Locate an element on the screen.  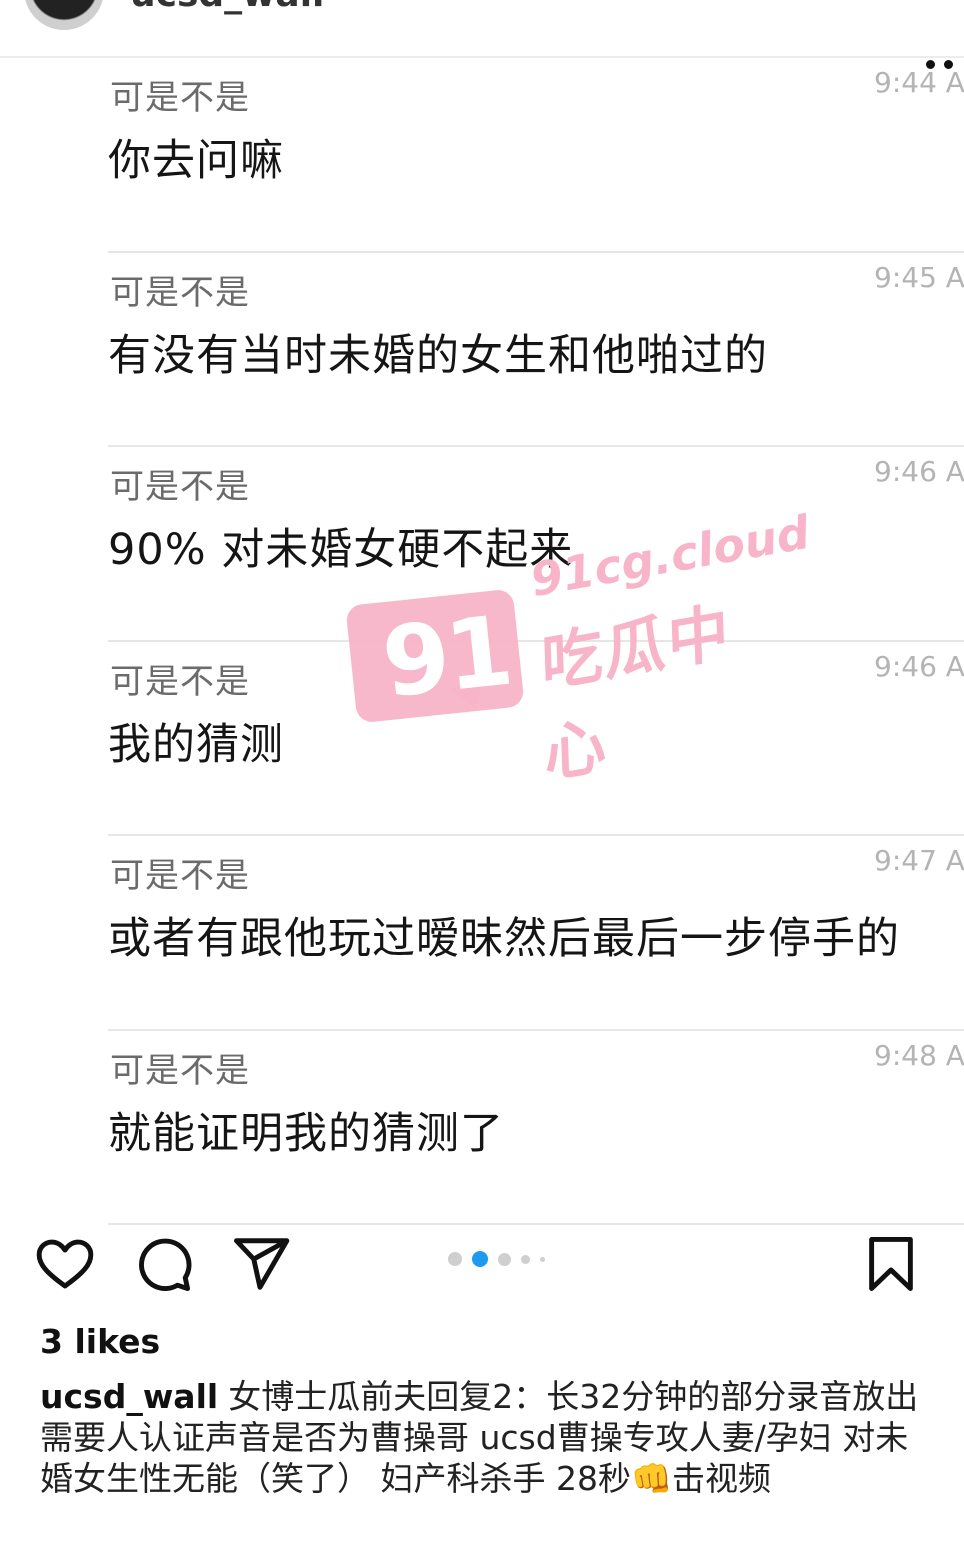
avatar is located at coordinates (64, 15).